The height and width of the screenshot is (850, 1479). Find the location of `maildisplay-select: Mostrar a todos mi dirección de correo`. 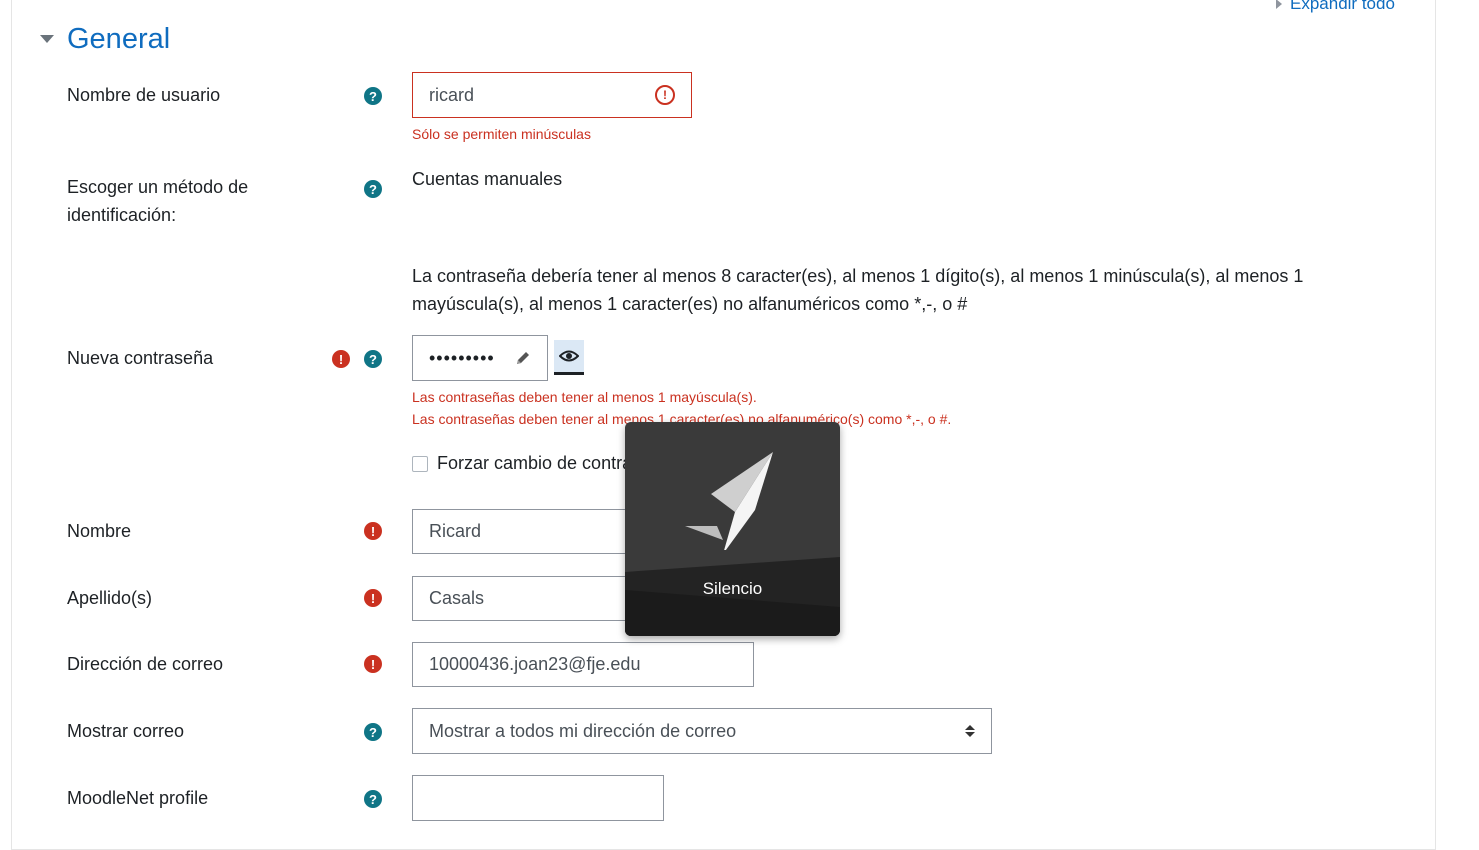

maildisplay-select: Mostrar a todos mi dirección de correo is located at coordinates (702, 731).